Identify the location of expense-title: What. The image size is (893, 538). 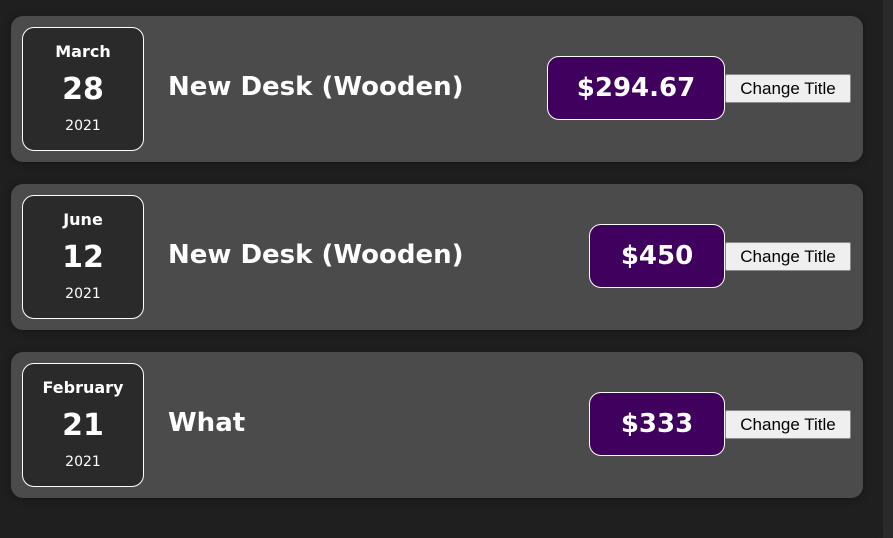
(207, 423).